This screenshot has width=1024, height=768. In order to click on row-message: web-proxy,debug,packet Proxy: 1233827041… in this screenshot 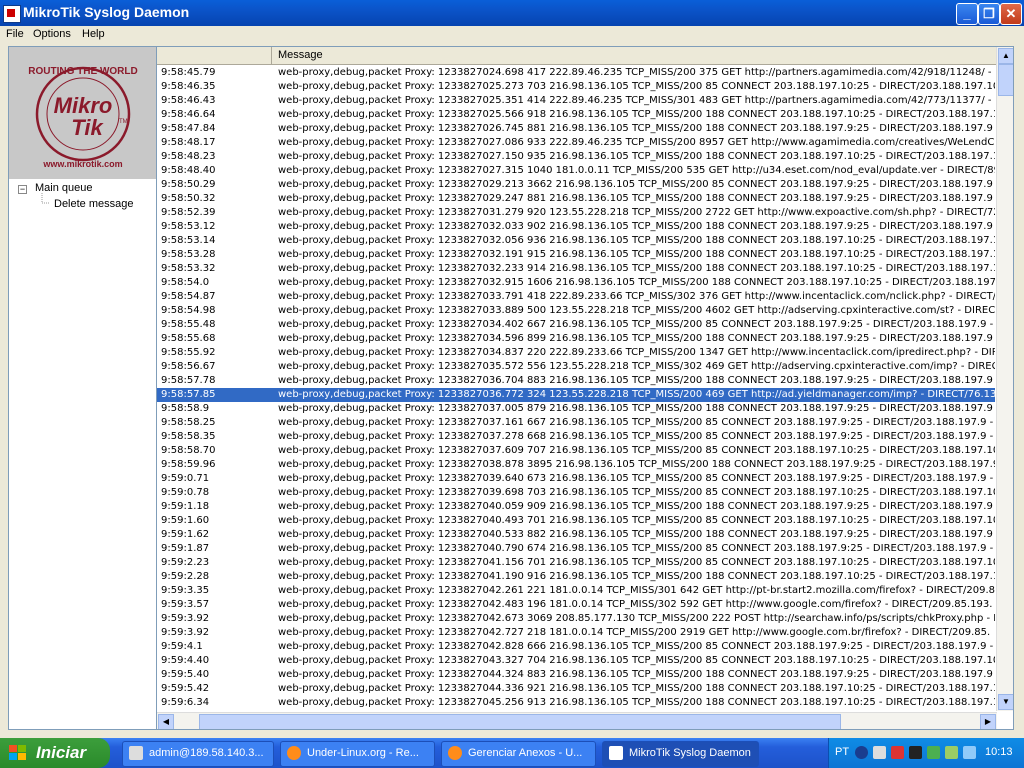, I will do `click(636, 562)`.